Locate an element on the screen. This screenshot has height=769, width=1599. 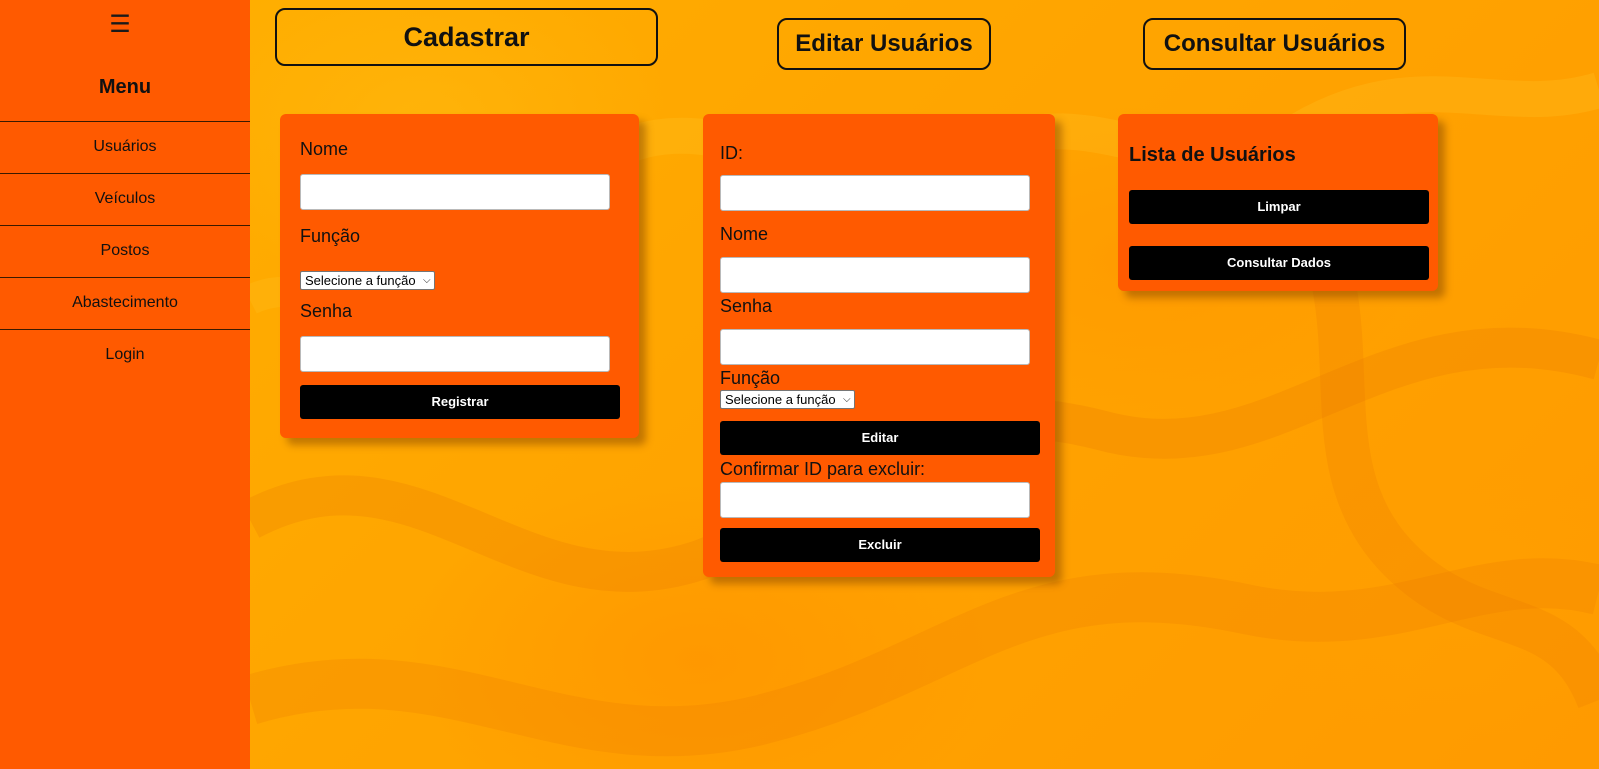
editar-button: Editar is located at coordinates (880, 438).